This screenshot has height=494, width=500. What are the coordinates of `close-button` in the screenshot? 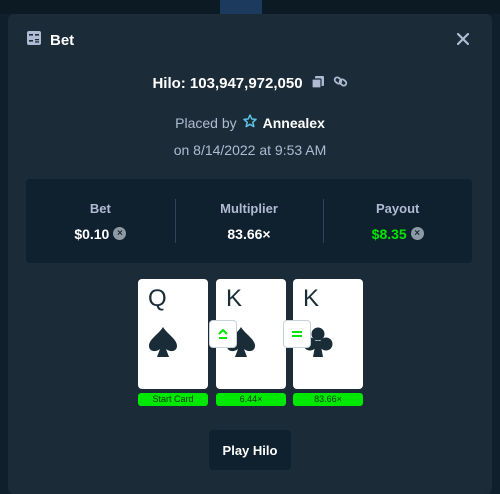 It's located at (463, 39).